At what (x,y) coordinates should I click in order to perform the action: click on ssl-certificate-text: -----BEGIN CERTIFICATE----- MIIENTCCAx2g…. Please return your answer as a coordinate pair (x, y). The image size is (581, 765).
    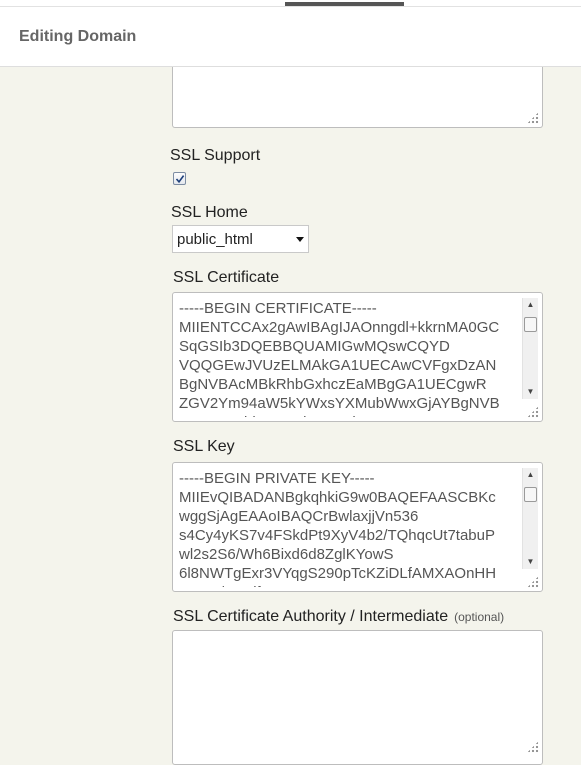
    Looking at the image, I should click on (339, 358).